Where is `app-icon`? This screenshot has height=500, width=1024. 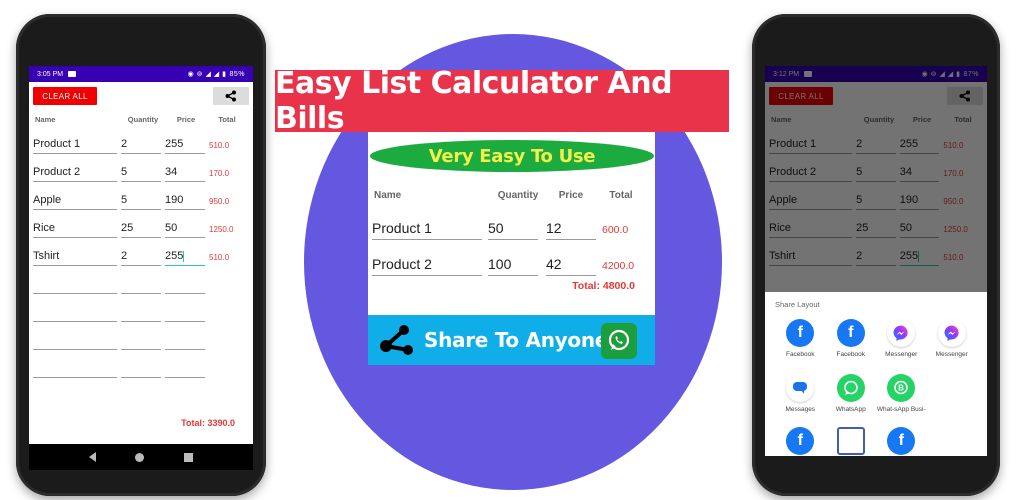
app-icon is located at coordinates (850, 441).